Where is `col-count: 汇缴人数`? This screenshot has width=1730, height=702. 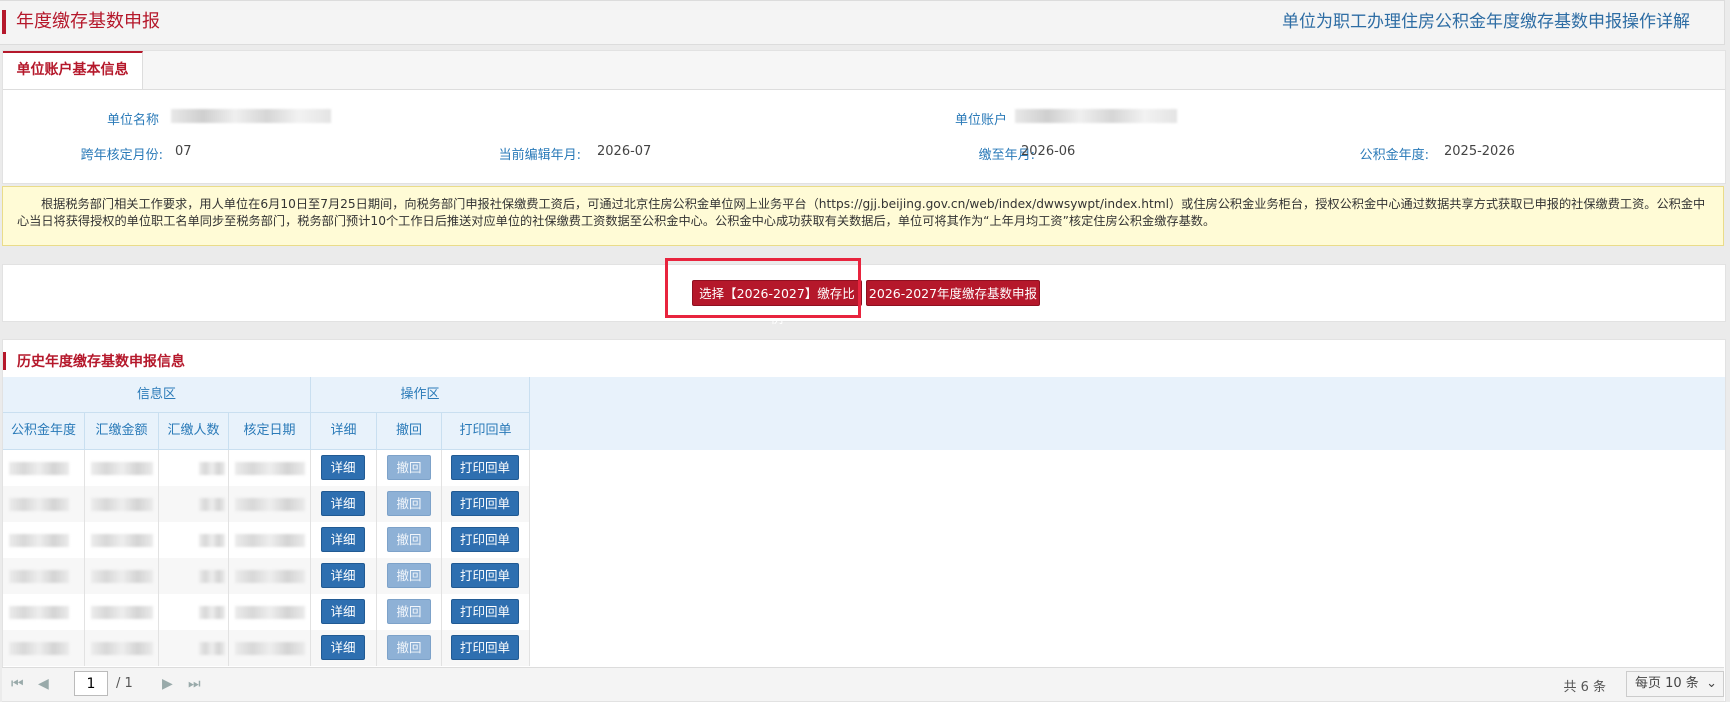
col-count: 汇缴人数 is located at coordinates (194, 431).